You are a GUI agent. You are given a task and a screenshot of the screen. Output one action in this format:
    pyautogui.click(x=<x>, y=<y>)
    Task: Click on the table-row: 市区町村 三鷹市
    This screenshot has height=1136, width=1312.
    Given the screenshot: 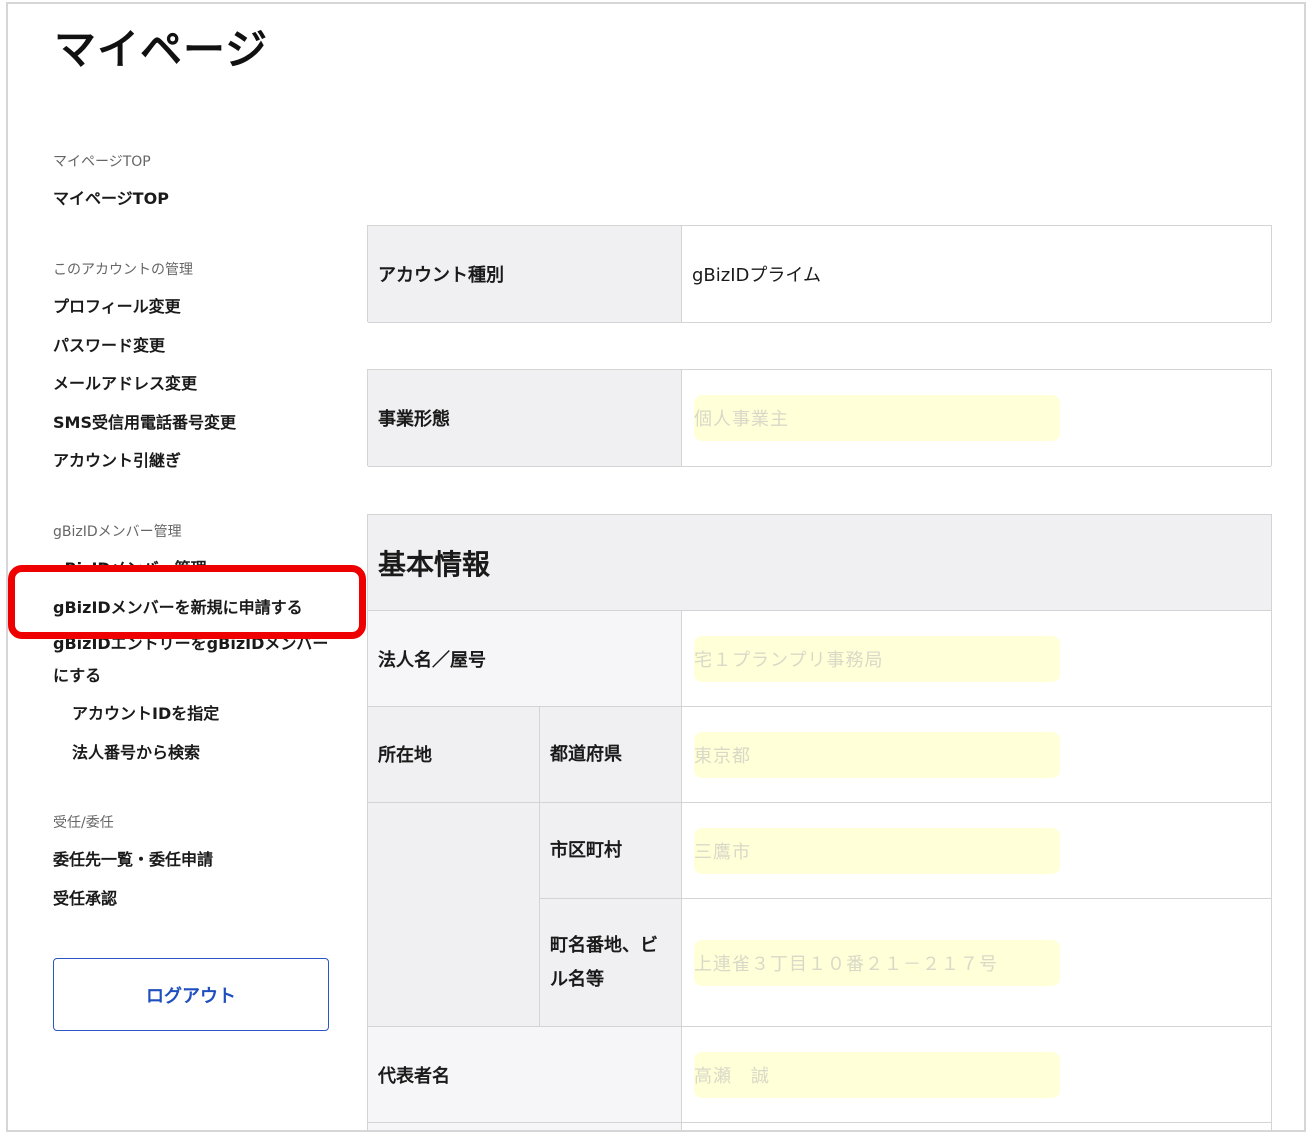 What is the action you would take?
    pyautogui.click(x=905, y=851)
    